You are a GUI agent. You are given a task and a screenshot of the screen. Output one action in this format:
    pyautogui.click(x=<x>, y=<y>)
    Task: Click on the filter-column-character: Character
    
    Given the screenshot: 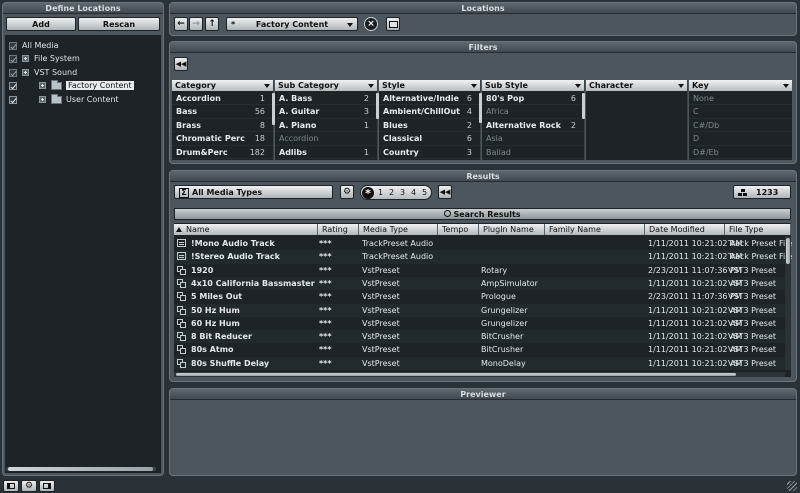 What is the action you would take?
    pyautogui.click(x=637, y=120)
    